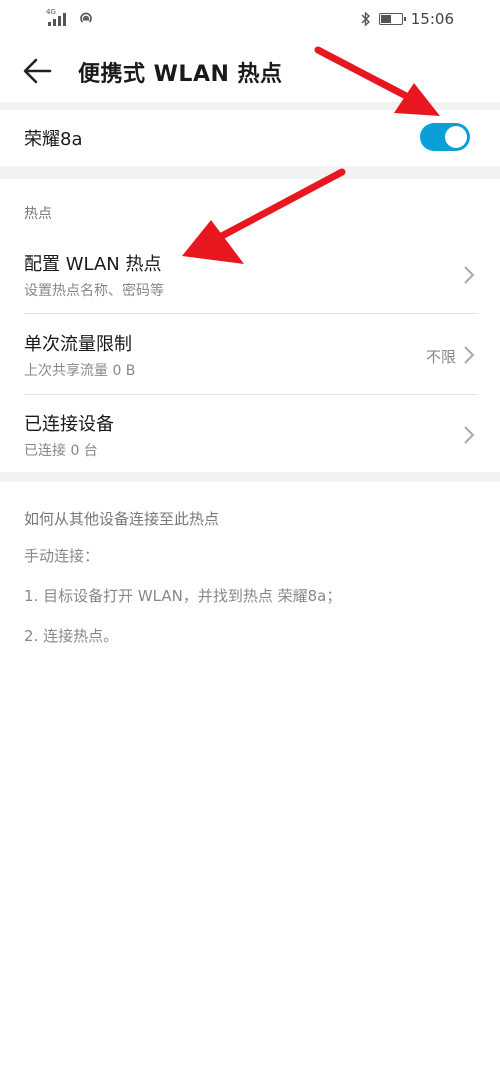 Image resolution: width=500 pixels, height=1083 pixels. What do you see at coordinates (432, 19) in the screenshot?
I see `status-time: 15:06` at bounding box center [432, 19].